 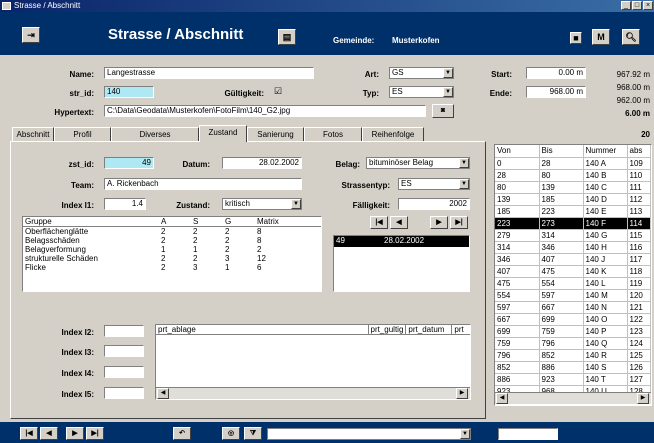 I want to click on table-row: 699 759 140 P 123, so click(x=573, y=331).